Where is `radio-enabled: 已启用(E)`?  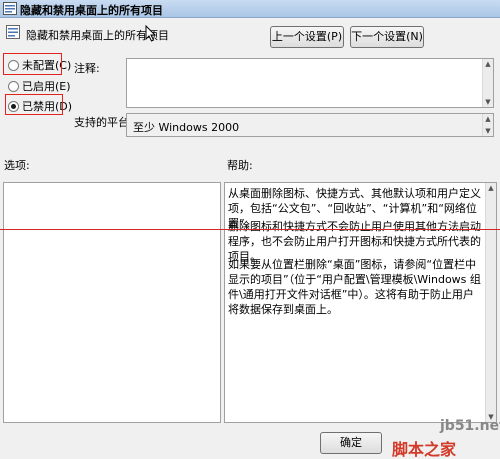 radio-enabled: 已启用(E) is located at coordinates (39, 86).